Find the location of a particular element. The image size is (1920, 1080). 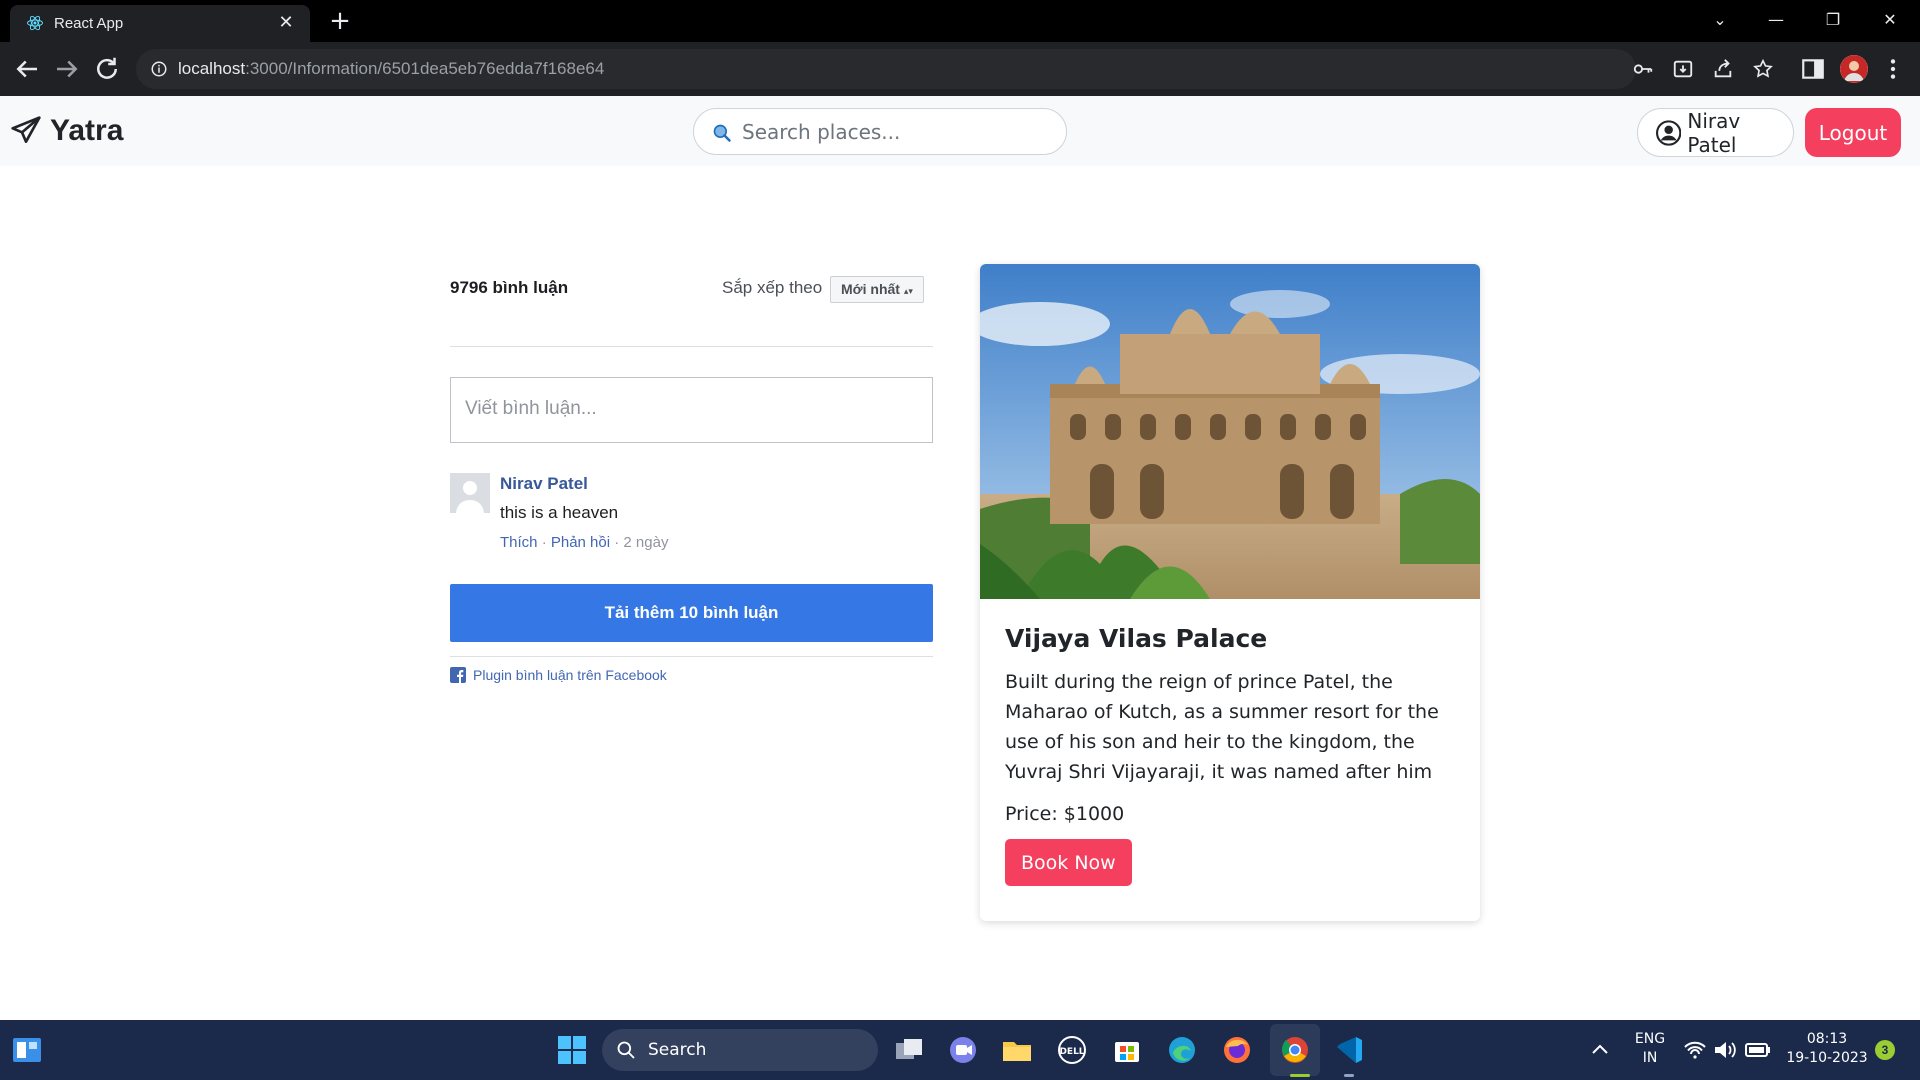

minimize-icon: — is located at coordinates (1776, 20).